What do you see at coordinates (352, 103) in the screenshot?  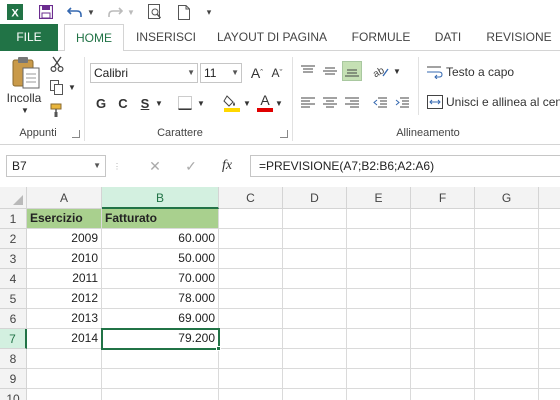 I see `align-right-icon` at bounding box center [352, 103].